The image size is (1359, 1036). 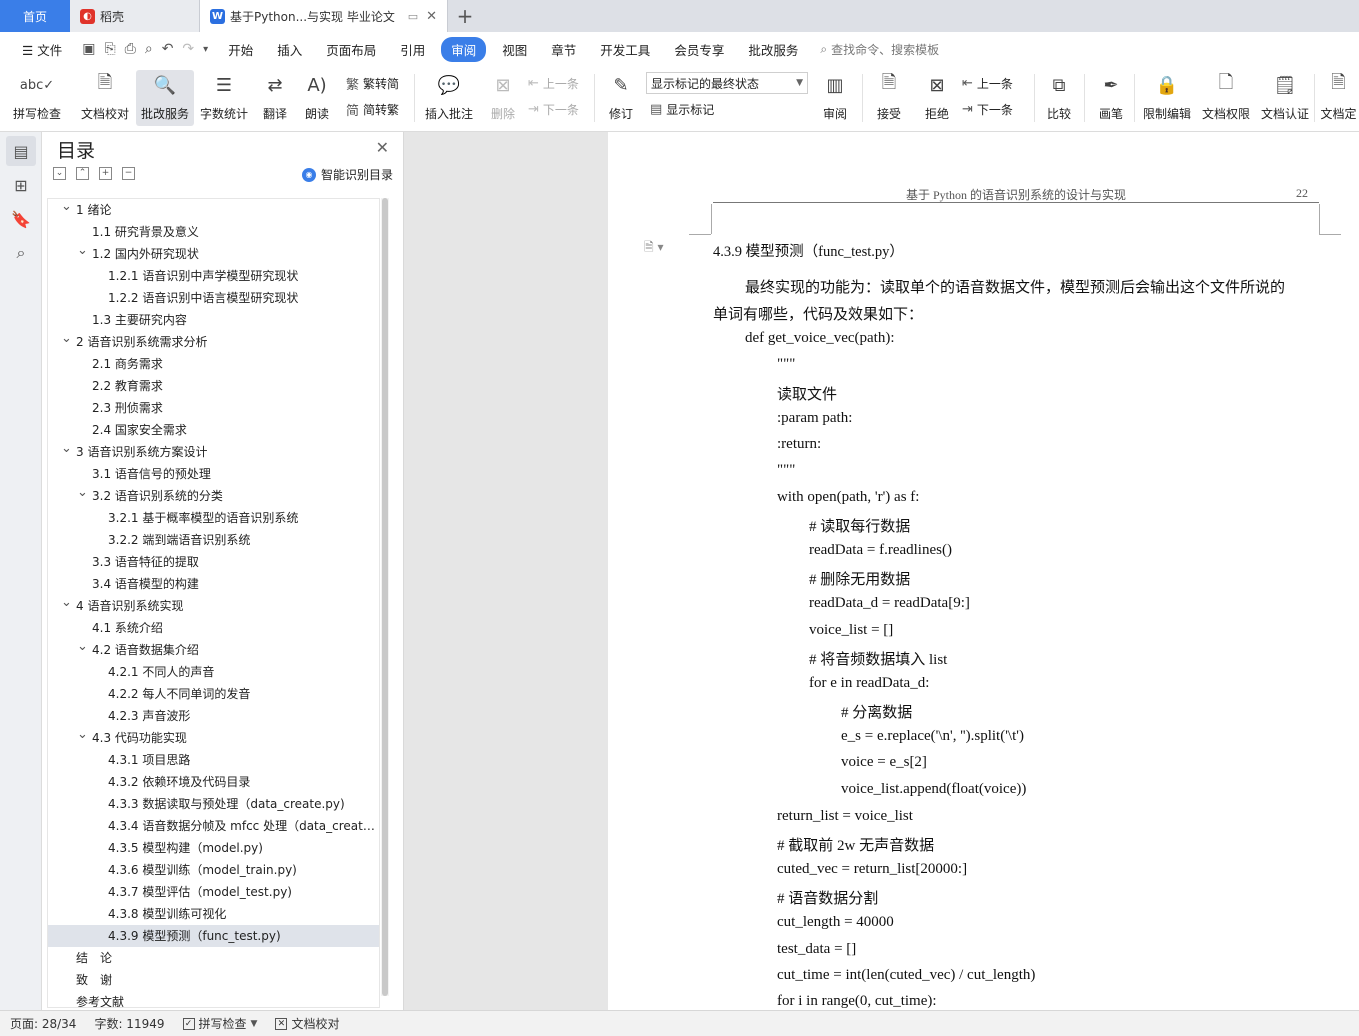 What do you see at coordinates (213, 628) in the screenshot?
I see `outline-item: 4.1 系统介绍` at bounding box center [213, 628].